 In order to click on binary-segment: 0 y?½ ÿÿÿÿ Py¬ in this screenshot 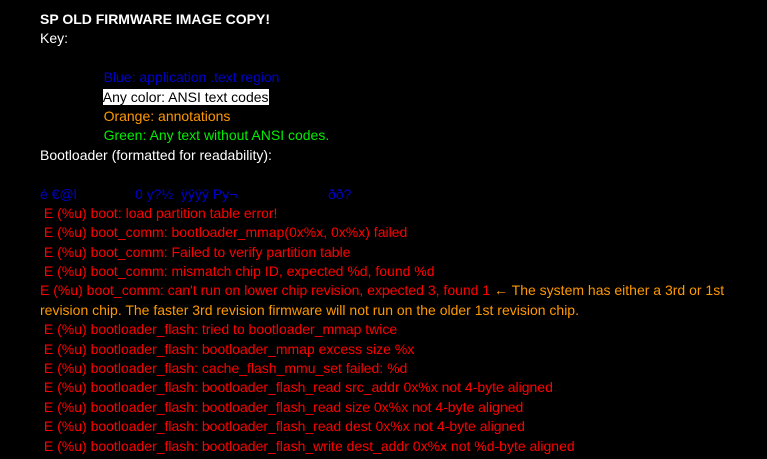, I will do `click(186, 193)`.